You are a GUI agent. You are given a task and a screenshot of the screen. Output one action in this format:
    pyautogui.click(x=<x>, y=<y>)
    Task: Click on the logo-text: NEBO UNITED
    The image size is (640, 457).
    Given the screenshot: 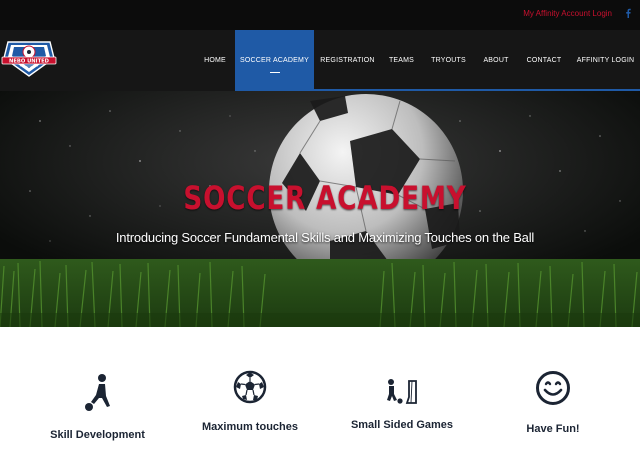 What is the action you would take?
    pyautogui.click(x=29, y=62)
    